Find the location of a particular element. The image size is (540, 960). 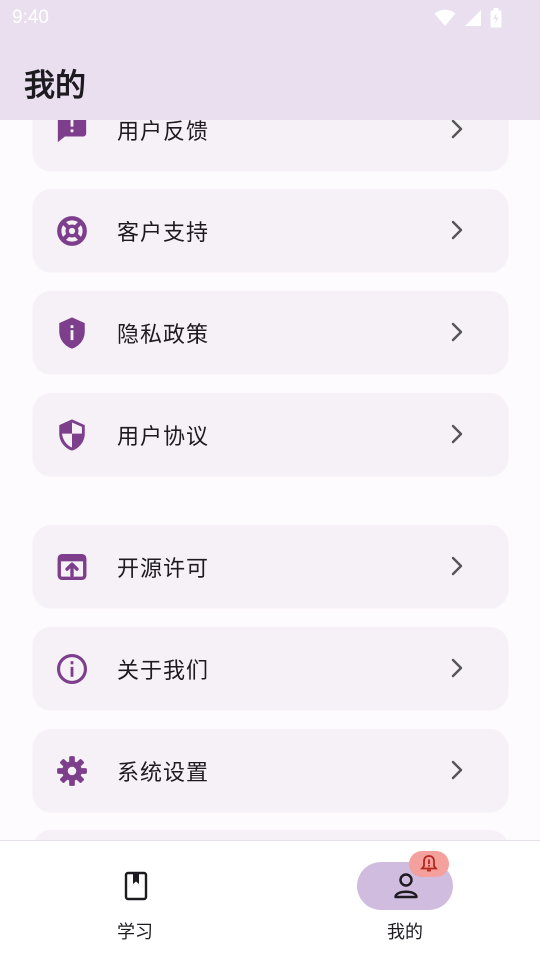

menu-item-label: 用户协议 is located at coordinates (163, 437).